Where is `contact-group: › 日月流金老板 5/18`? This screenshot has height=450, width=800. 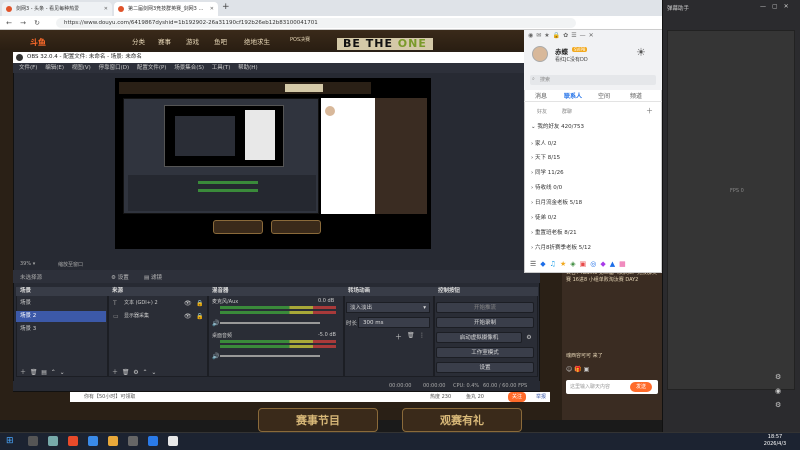 contact-group: › 日月流金老板 5/18 is located at coordinates (556, 202).